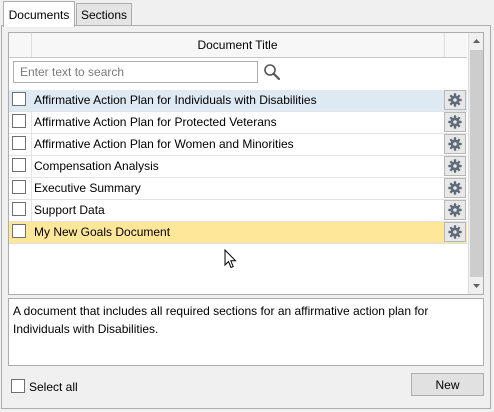  I want to click on header-checkbox-column, so click(20, 45).